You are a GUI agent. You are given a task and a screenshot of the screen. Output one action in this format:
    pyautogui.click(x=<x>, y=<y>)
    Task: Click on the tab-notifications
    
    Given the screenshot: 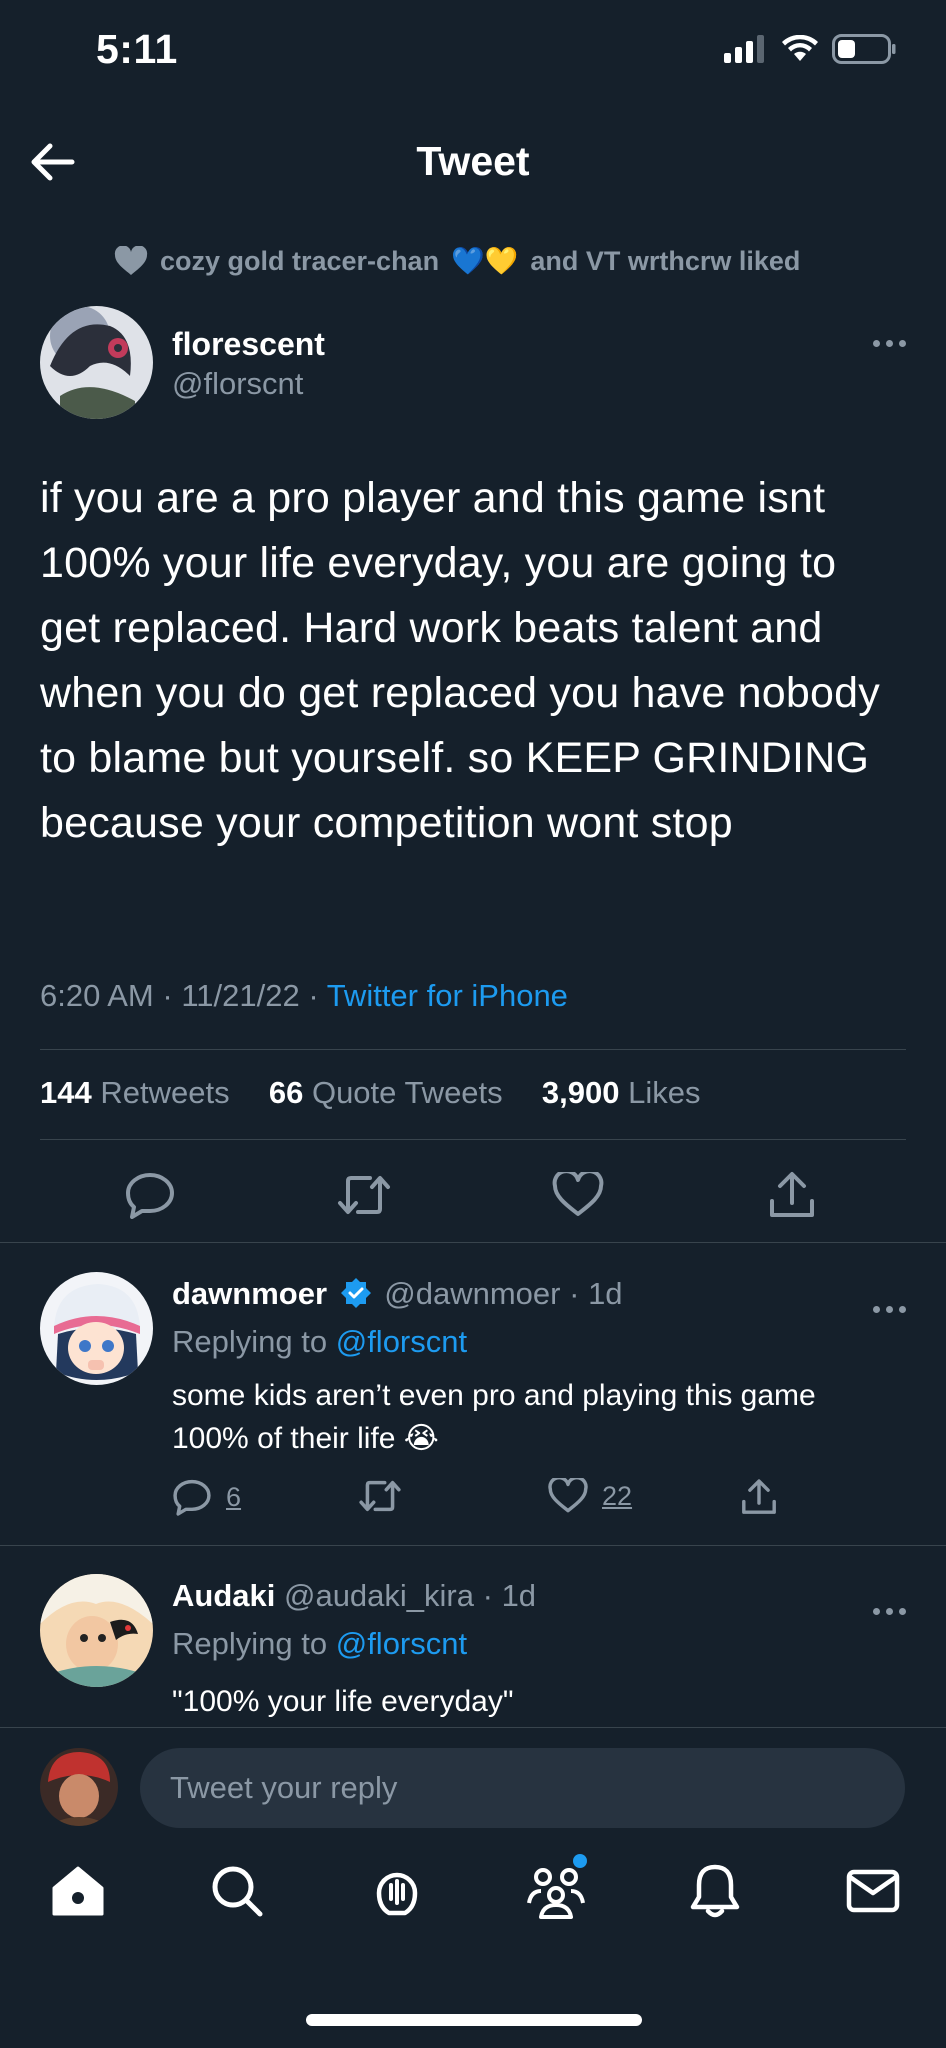 What is the action you would take?
    pyautogui.click(x=715, y=1891)
    